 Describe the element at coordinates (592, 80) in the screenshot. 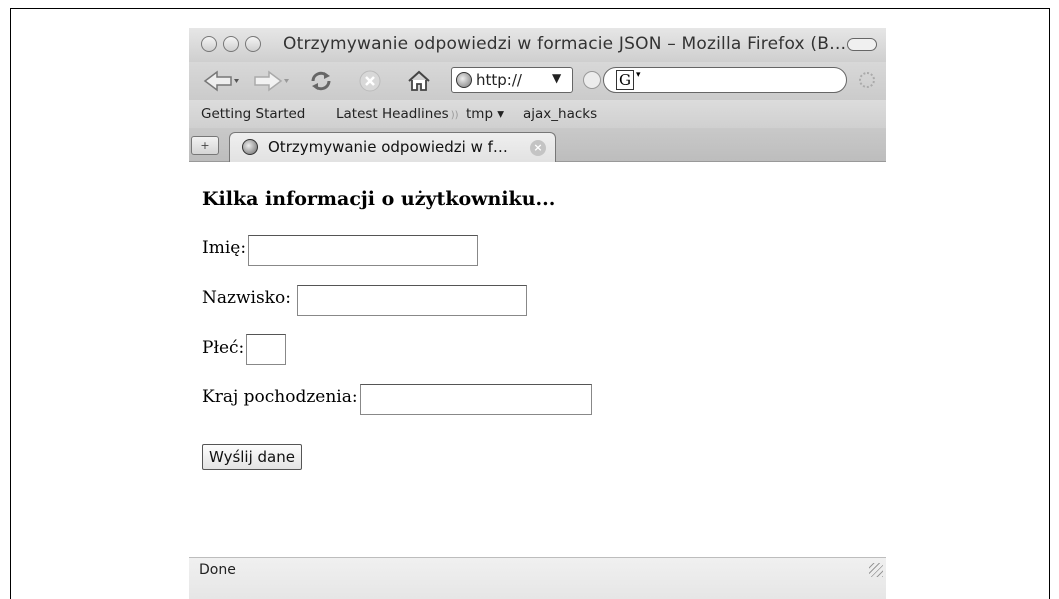

I see `go-button` at that location.